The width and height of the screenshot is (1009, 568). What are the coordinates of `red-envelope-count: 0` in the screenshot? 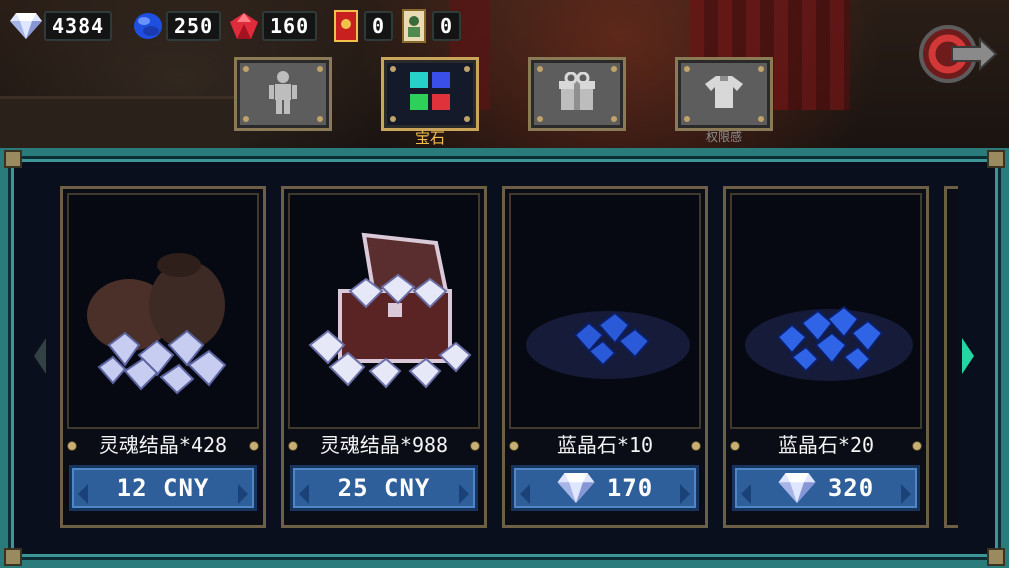 It's located at (379, 26).